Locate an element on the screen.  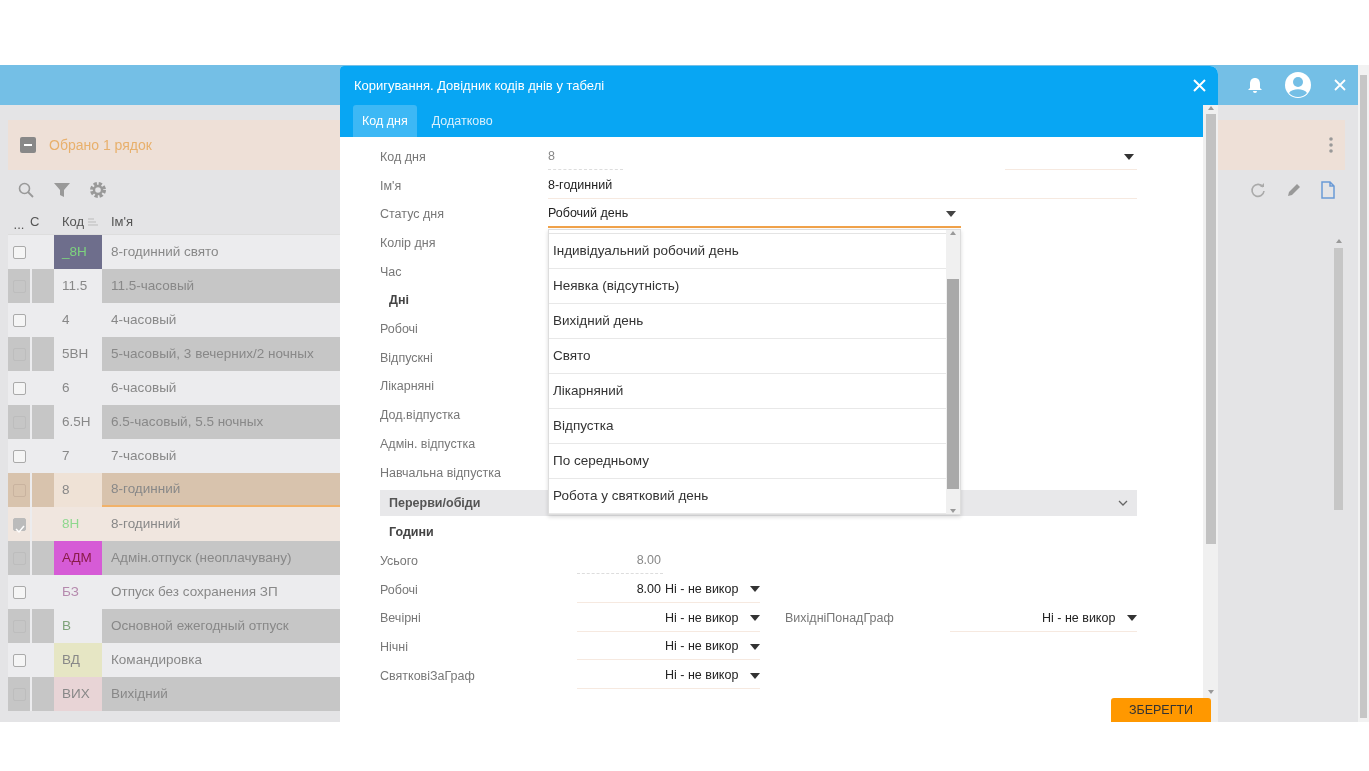
more-icon is located at coordinates (1331, 145).